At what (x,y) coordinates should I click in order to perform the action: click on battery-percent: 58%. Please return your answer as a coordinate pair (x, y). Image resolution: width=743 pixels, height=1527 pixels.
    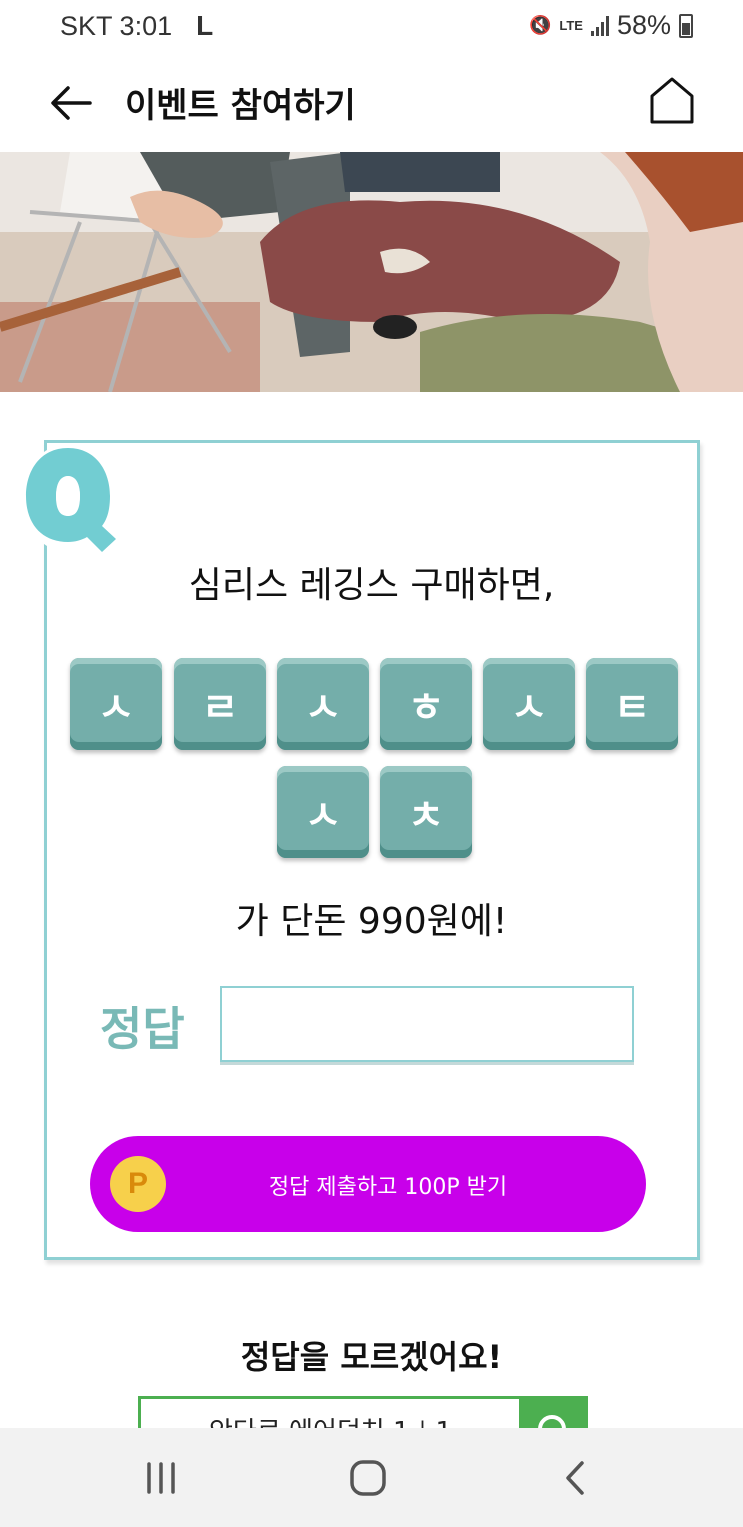
    Looking at the image, I should click on (643, 25).